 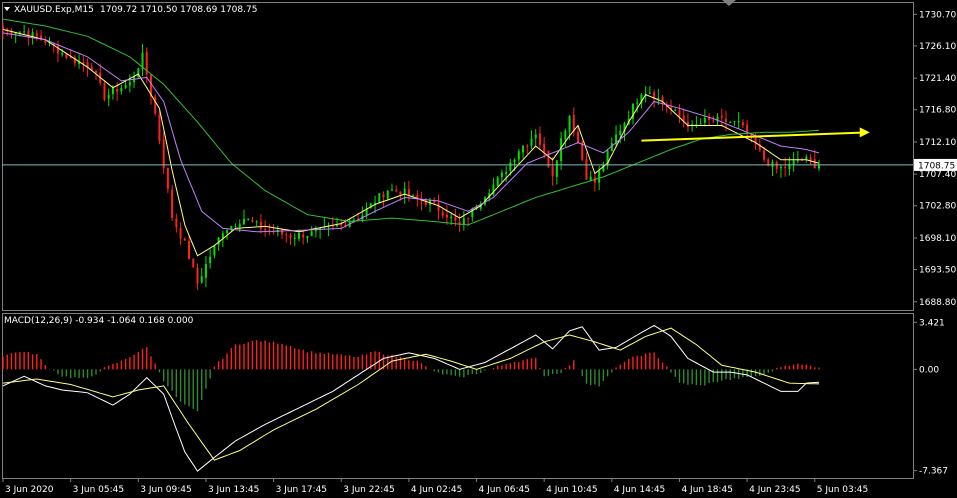 I want to click on price-tick-label: 1726.10, so click(x=937, y=47).